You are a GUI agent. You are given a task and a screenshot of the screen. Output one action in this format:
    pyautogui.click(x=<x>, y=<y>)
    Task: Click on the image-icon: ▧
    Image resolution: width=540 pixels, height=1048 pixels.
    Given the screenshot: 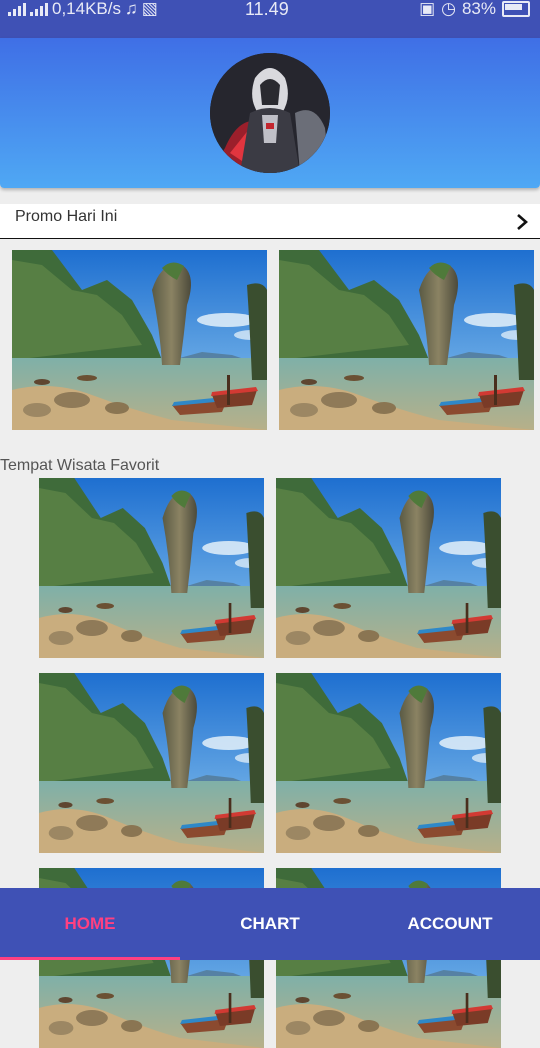 What is the action you would take?
    pyautogui.click(x=149, y=9)
    